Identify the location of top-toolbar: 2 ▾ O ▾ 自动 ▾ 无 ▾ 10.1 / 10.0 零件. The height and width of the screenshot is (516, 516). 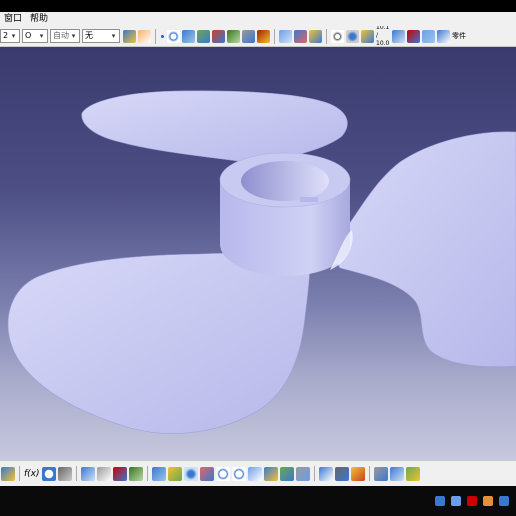
(258, 36).